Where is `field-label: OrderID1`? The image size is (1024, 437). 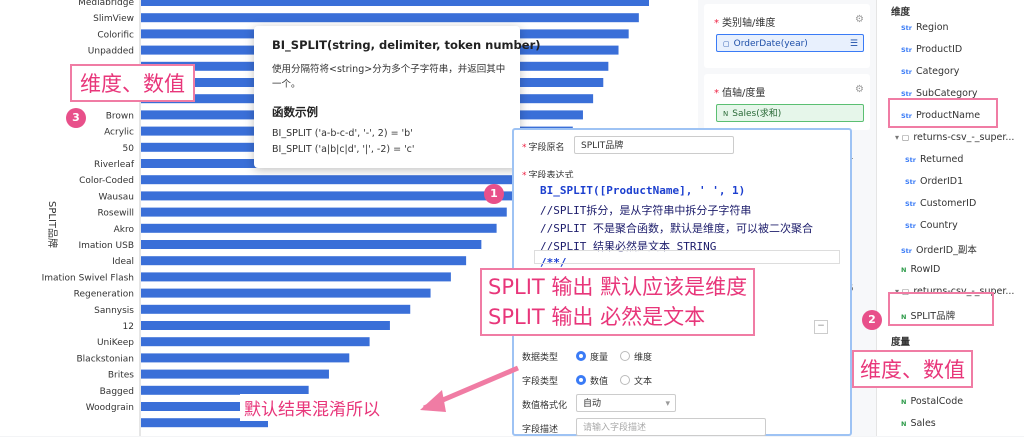
field-label: OrderID1 is located at coordinates (942, 181).